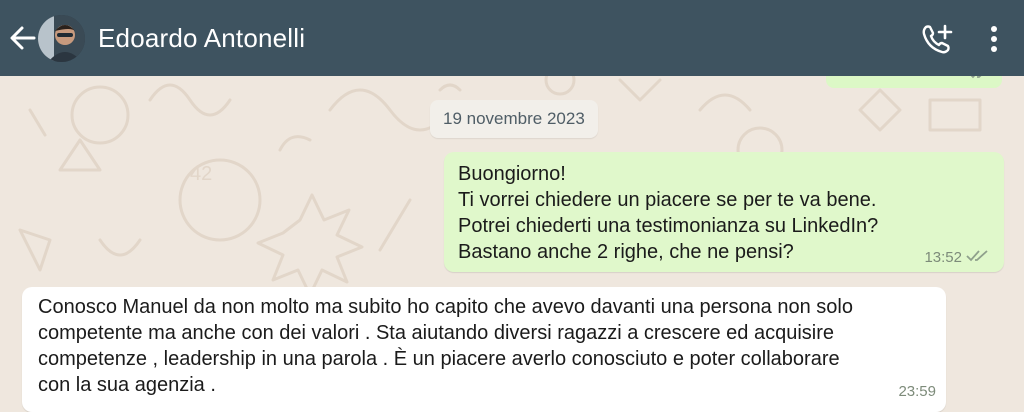 This screenshot has height=412, width=1024. What do you see at coordinates (127, 385) in the screenshot?
I see `message-line: con la sua agenzia .` at bounding box center [127, 385].